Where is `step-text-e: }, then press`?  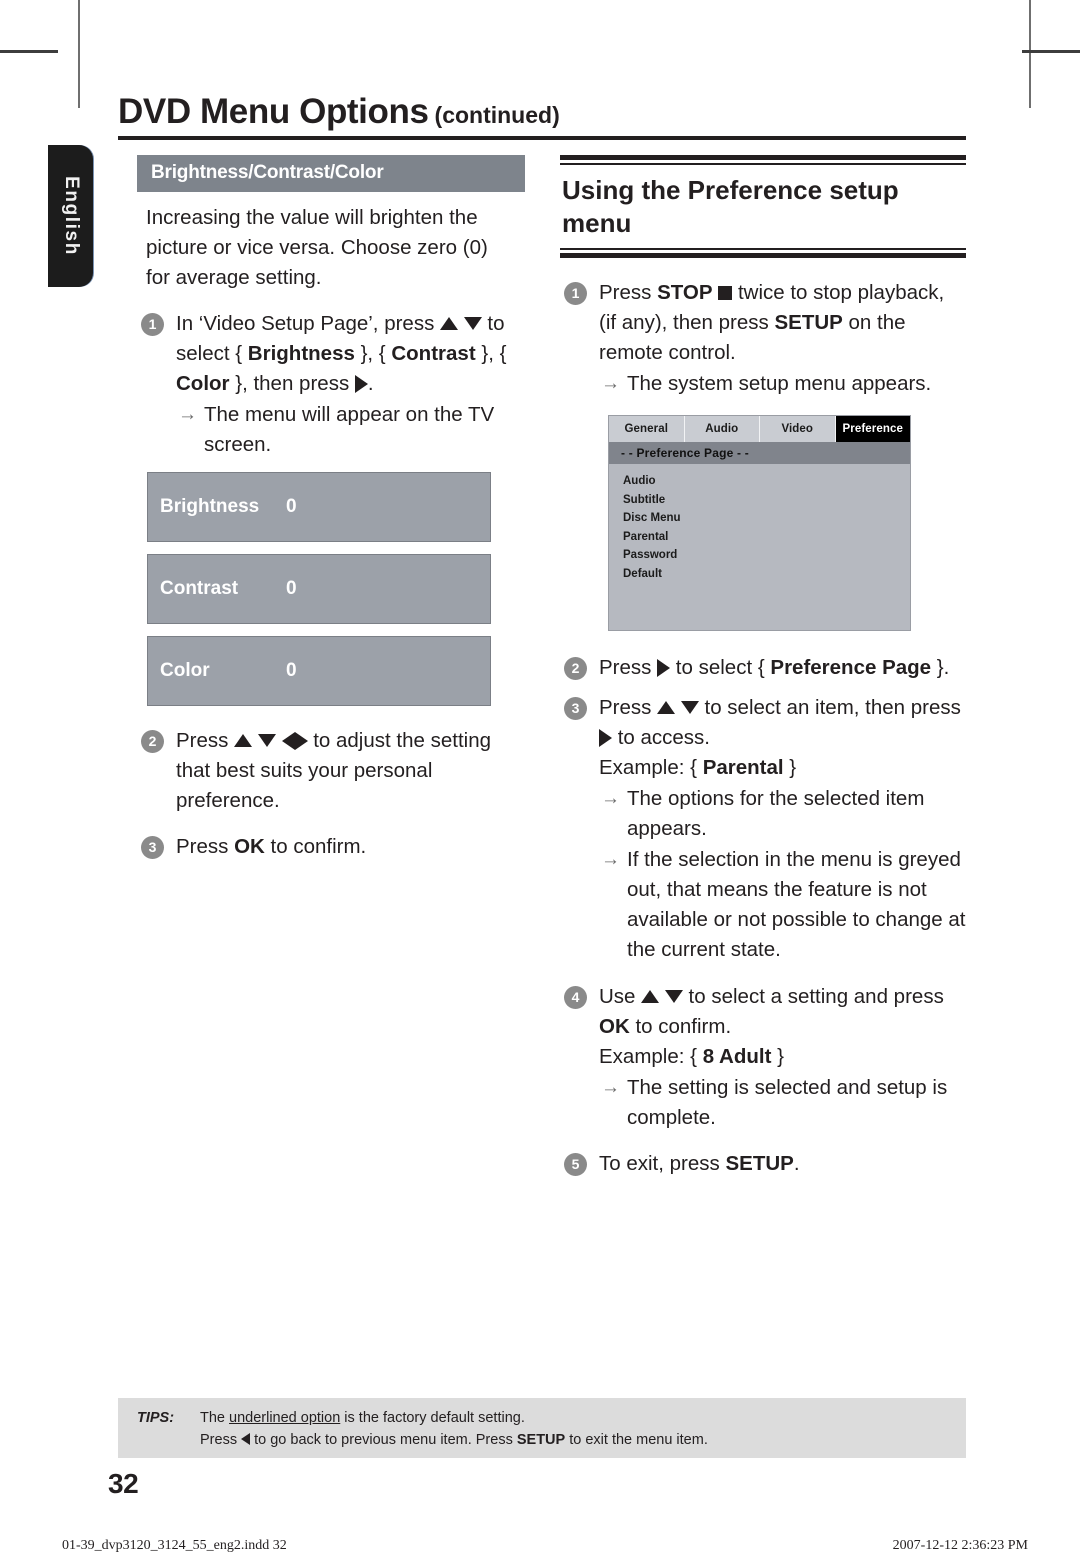
step-text-e: }, then press is located at coordinates (292, 383).